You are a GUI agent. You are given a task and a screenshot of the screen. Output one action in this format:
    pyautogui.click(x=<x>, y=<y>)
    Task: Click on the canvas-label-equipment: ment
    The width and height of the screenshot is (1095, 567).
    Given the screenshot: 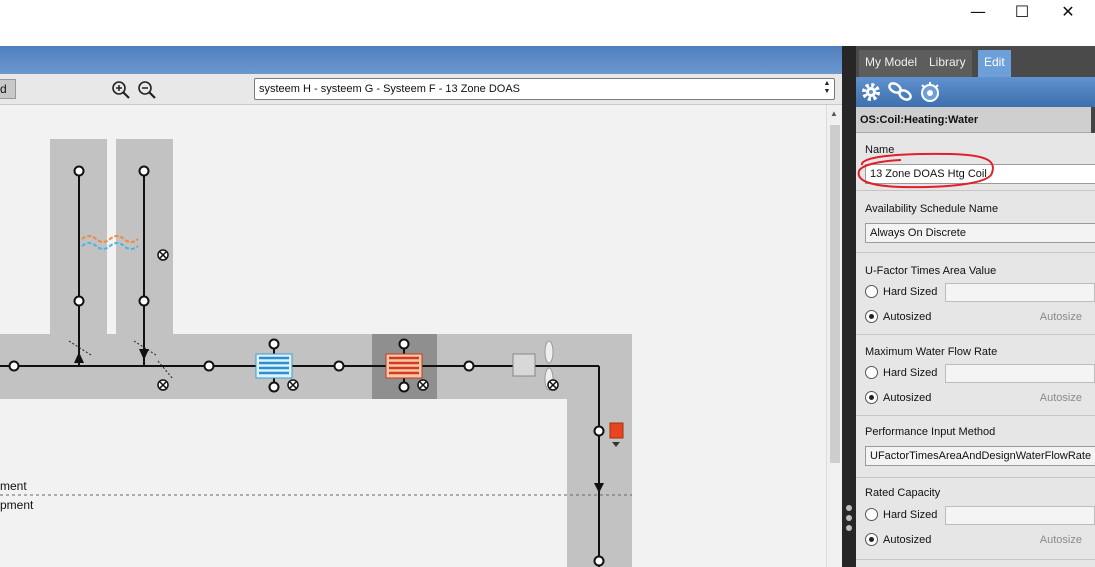 What is the action you would take?
    pyautogui.click(x=13, y=486)
    